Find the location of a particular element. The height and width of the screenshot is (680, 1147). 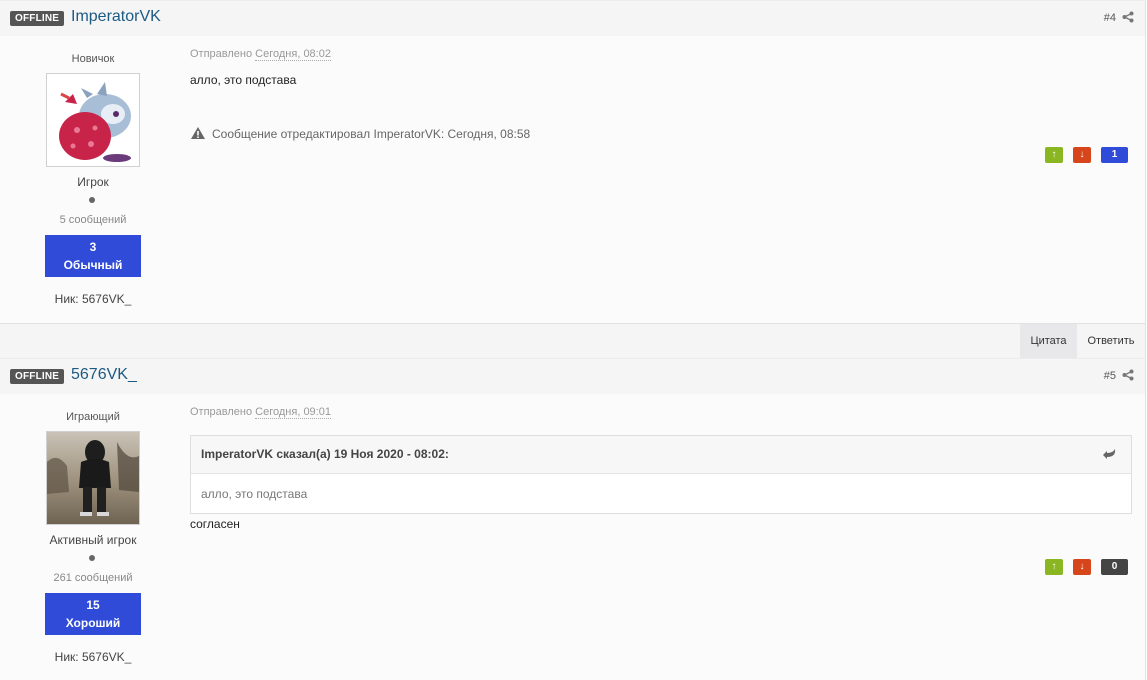

post-header: OFFLINE 5676VK_ #5 is located at coordinates (573, 376).